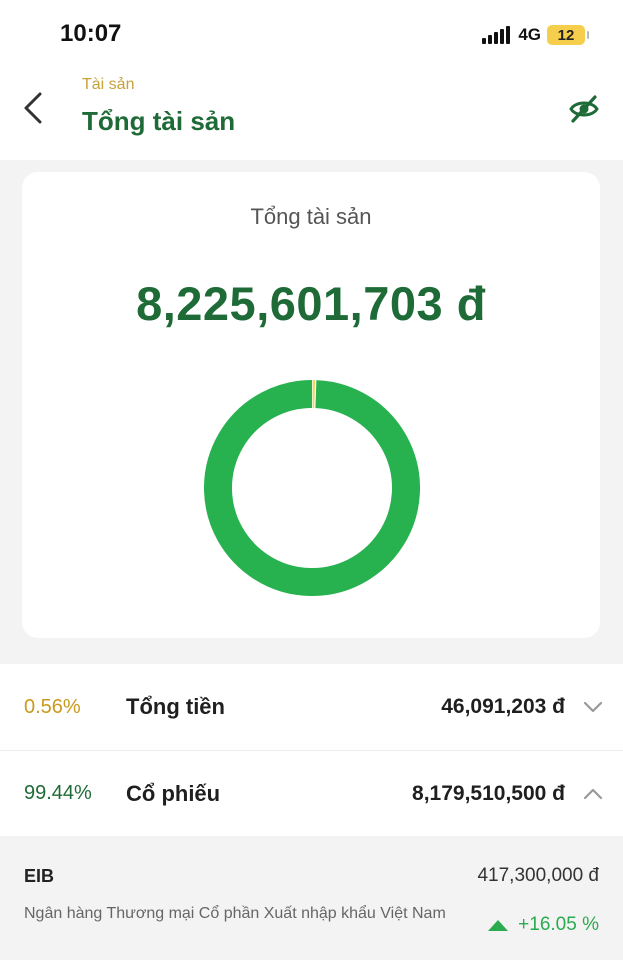 Image resolution: width=623 pixels, height=960 pixels. What do you see at coordinates (593, 707) in the screenshot?
I see `chevron-down-icon` at bounding box center [593, 707].